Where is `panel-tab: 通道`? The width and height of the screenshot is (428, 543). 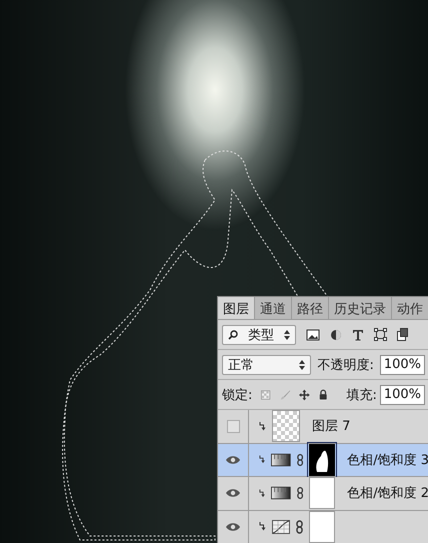 panel-tab: 通道 is located at coordinates (273, 308).